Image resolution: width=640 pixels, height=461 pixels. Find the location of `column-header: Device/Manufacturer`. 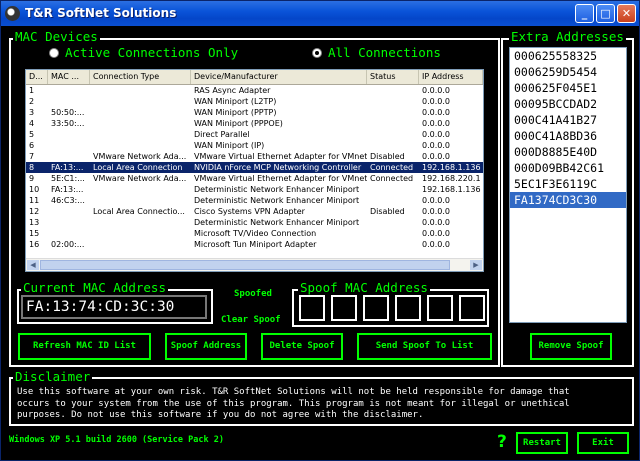

column-header: Device/Manufacturer is located at coordinates (279, 77).